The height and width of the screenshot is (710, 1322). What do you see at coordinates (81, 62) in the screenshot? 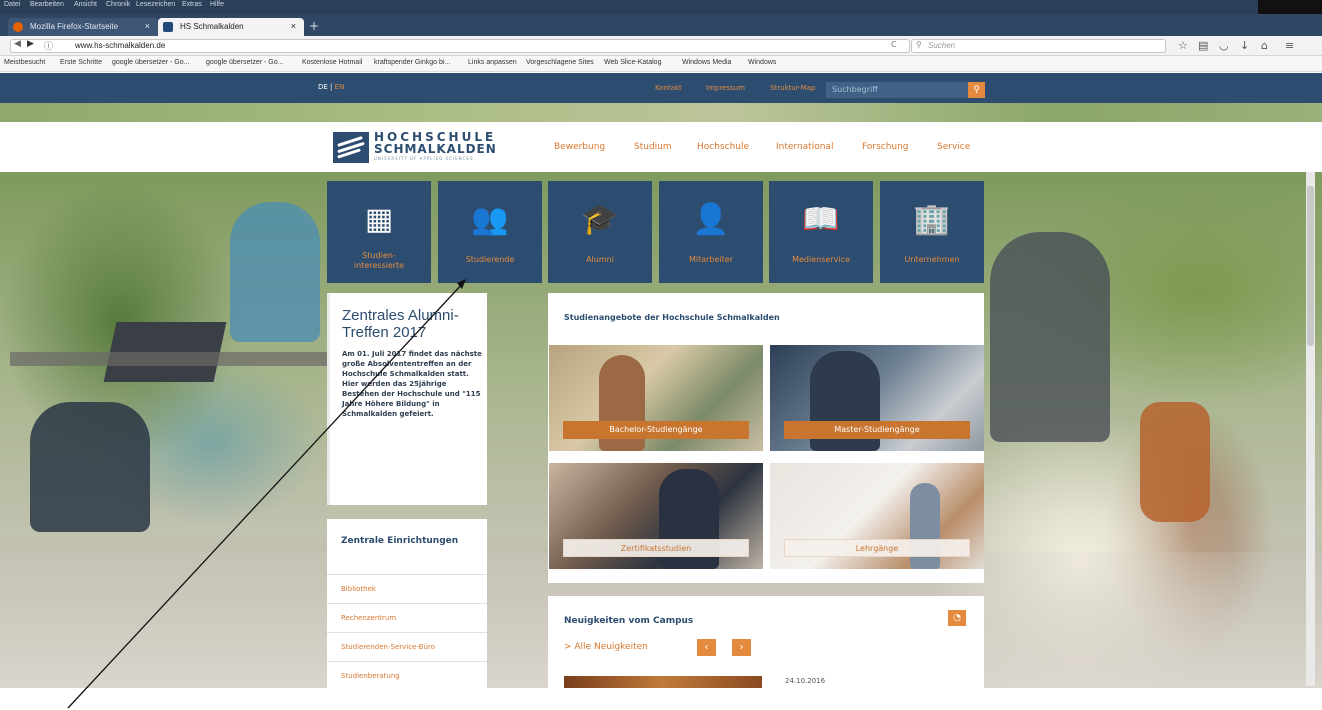
I see `bookmark-item: Erste Schritte` at bounding box center [81, 62].